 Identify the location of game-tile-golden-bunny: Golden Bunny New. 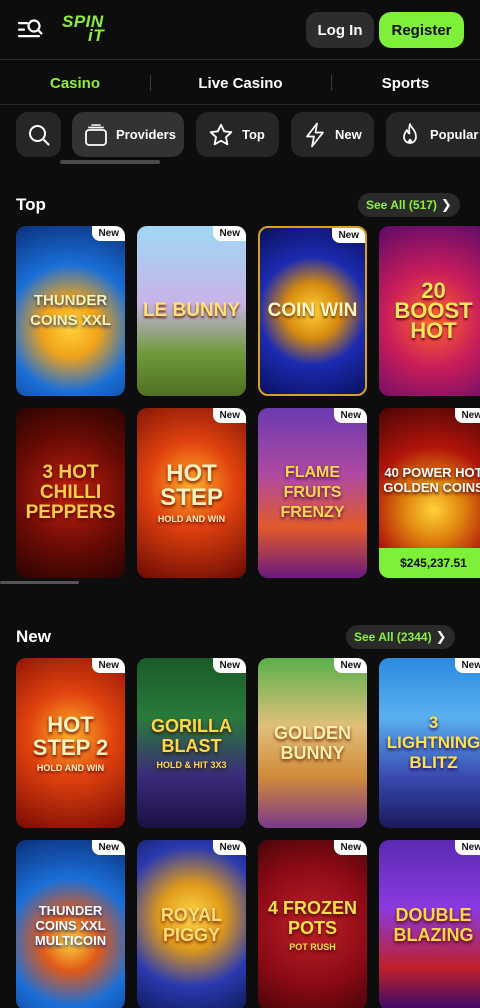
(312, 743).